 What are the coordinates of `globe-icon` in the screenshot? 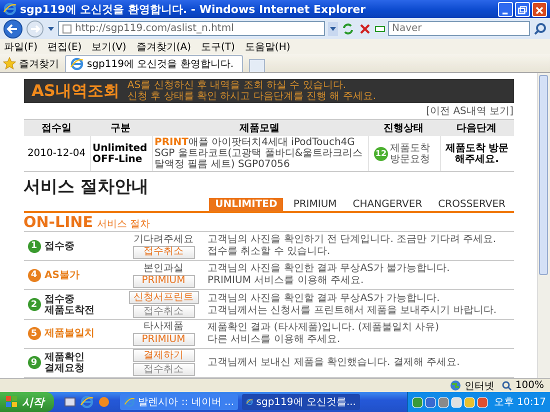 It's located at (456, 385).